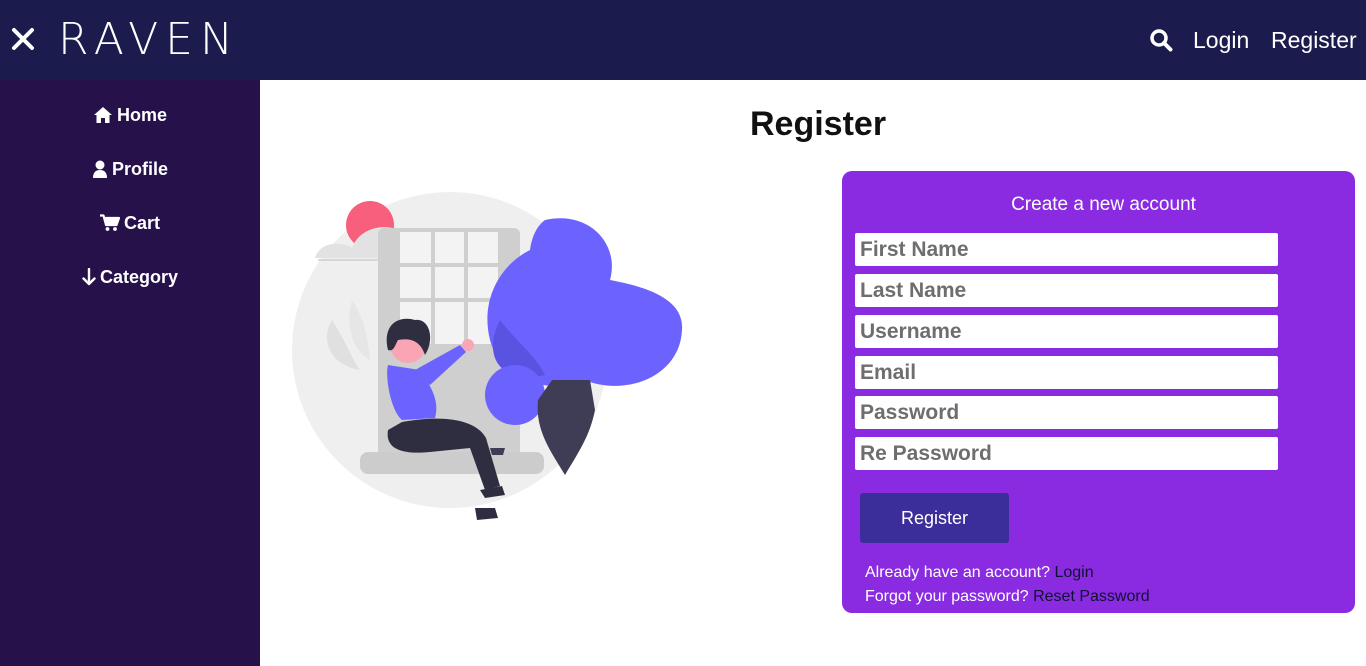 Image resolution: width=1366 pixels, height=666 pixels. What do you see at coordinates (934, 518) in the screenshot?
I see `register-button: Register` at bounding box center [934, 518].